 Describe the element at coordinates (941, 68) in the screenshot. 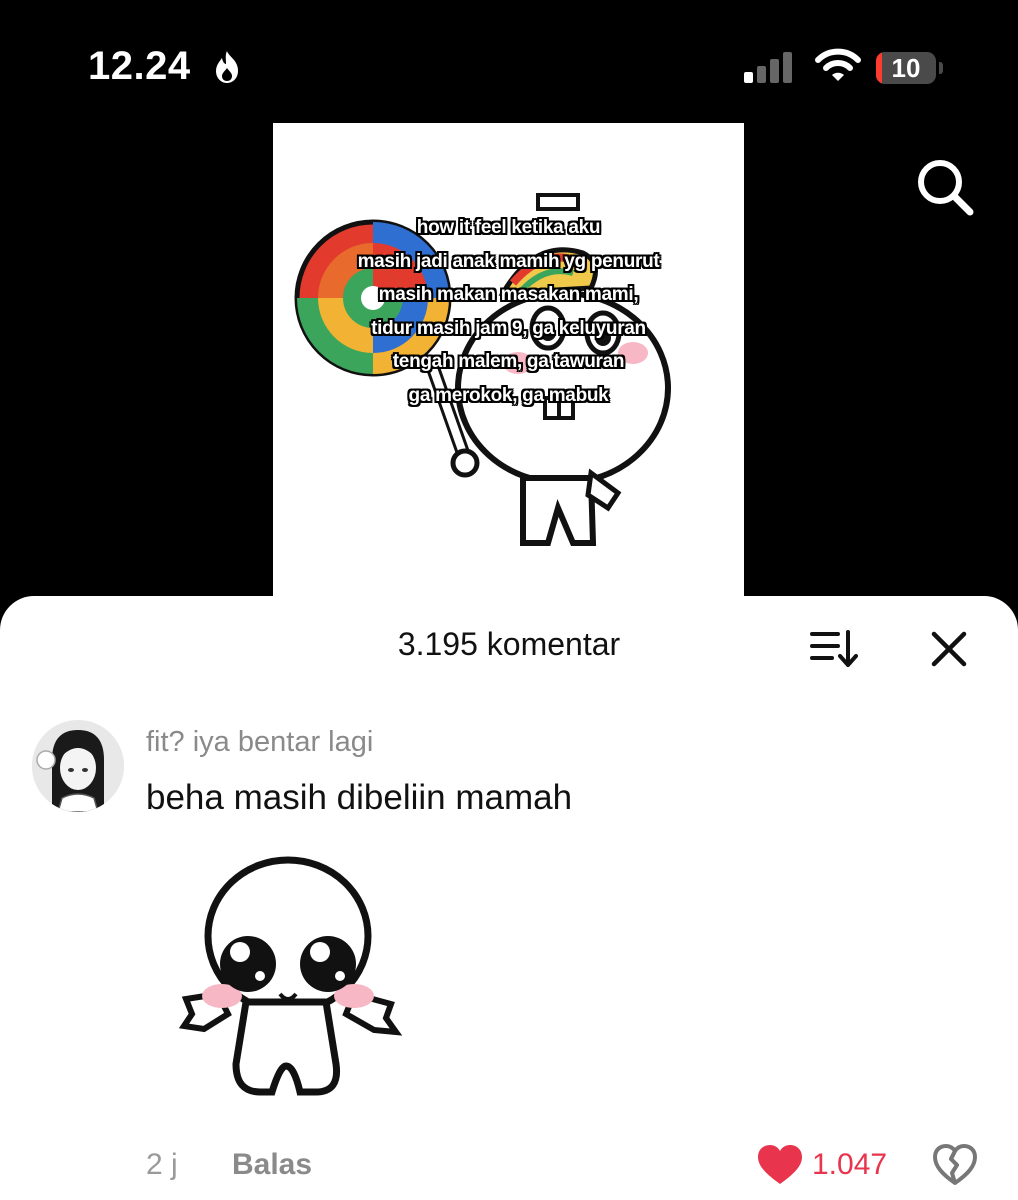

I see `battery-cap` at that location.